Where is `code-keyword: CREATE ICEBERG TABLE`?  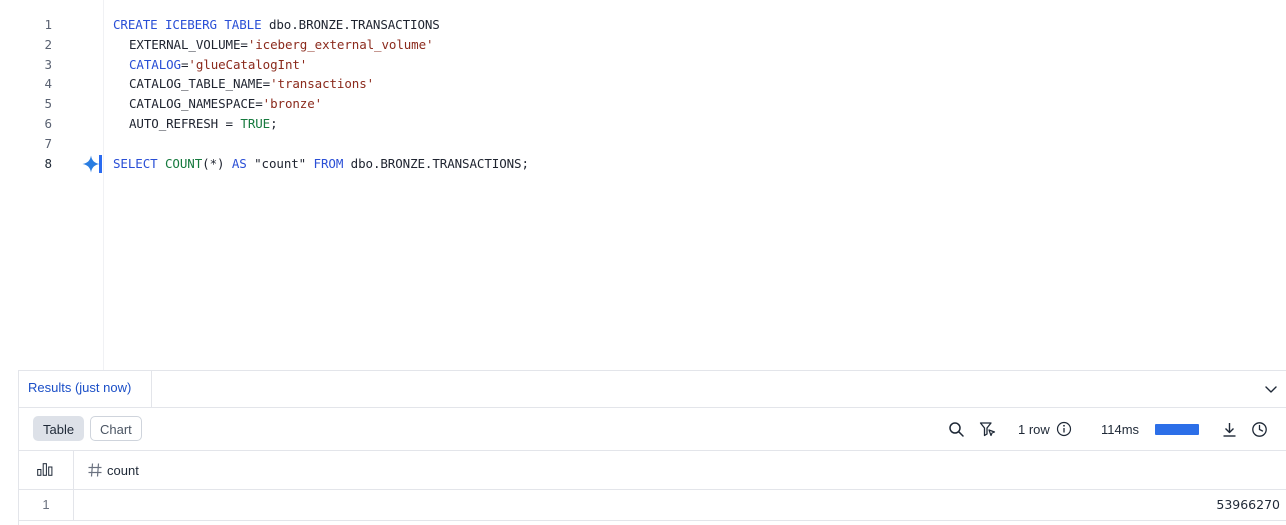
code-keyword: CREATE ICEBERG TABLE is located at coordinates (187, 24).